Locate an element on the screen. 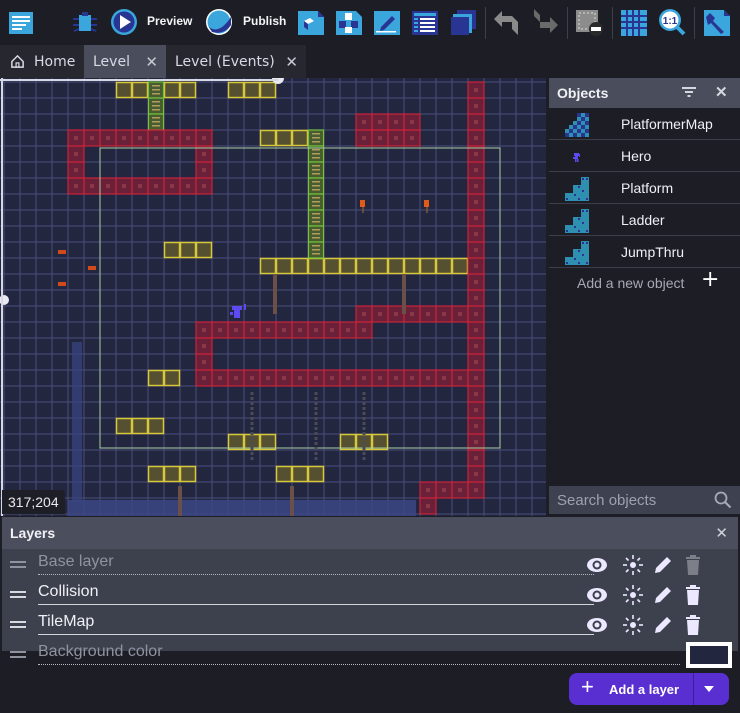  layers-icon is located at coordinates (463, 22).